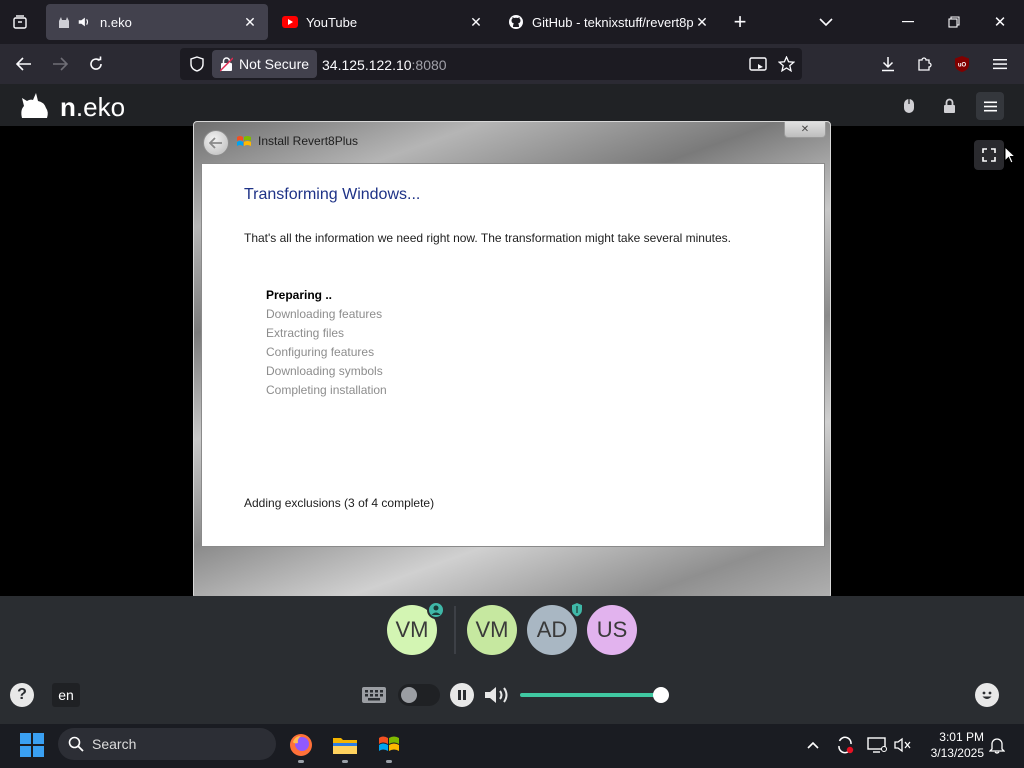  What do you see at coordinates (299, 295) in the screenshot?
I see `step-preparing: Preparing ..` at bounding box center [299, 295].